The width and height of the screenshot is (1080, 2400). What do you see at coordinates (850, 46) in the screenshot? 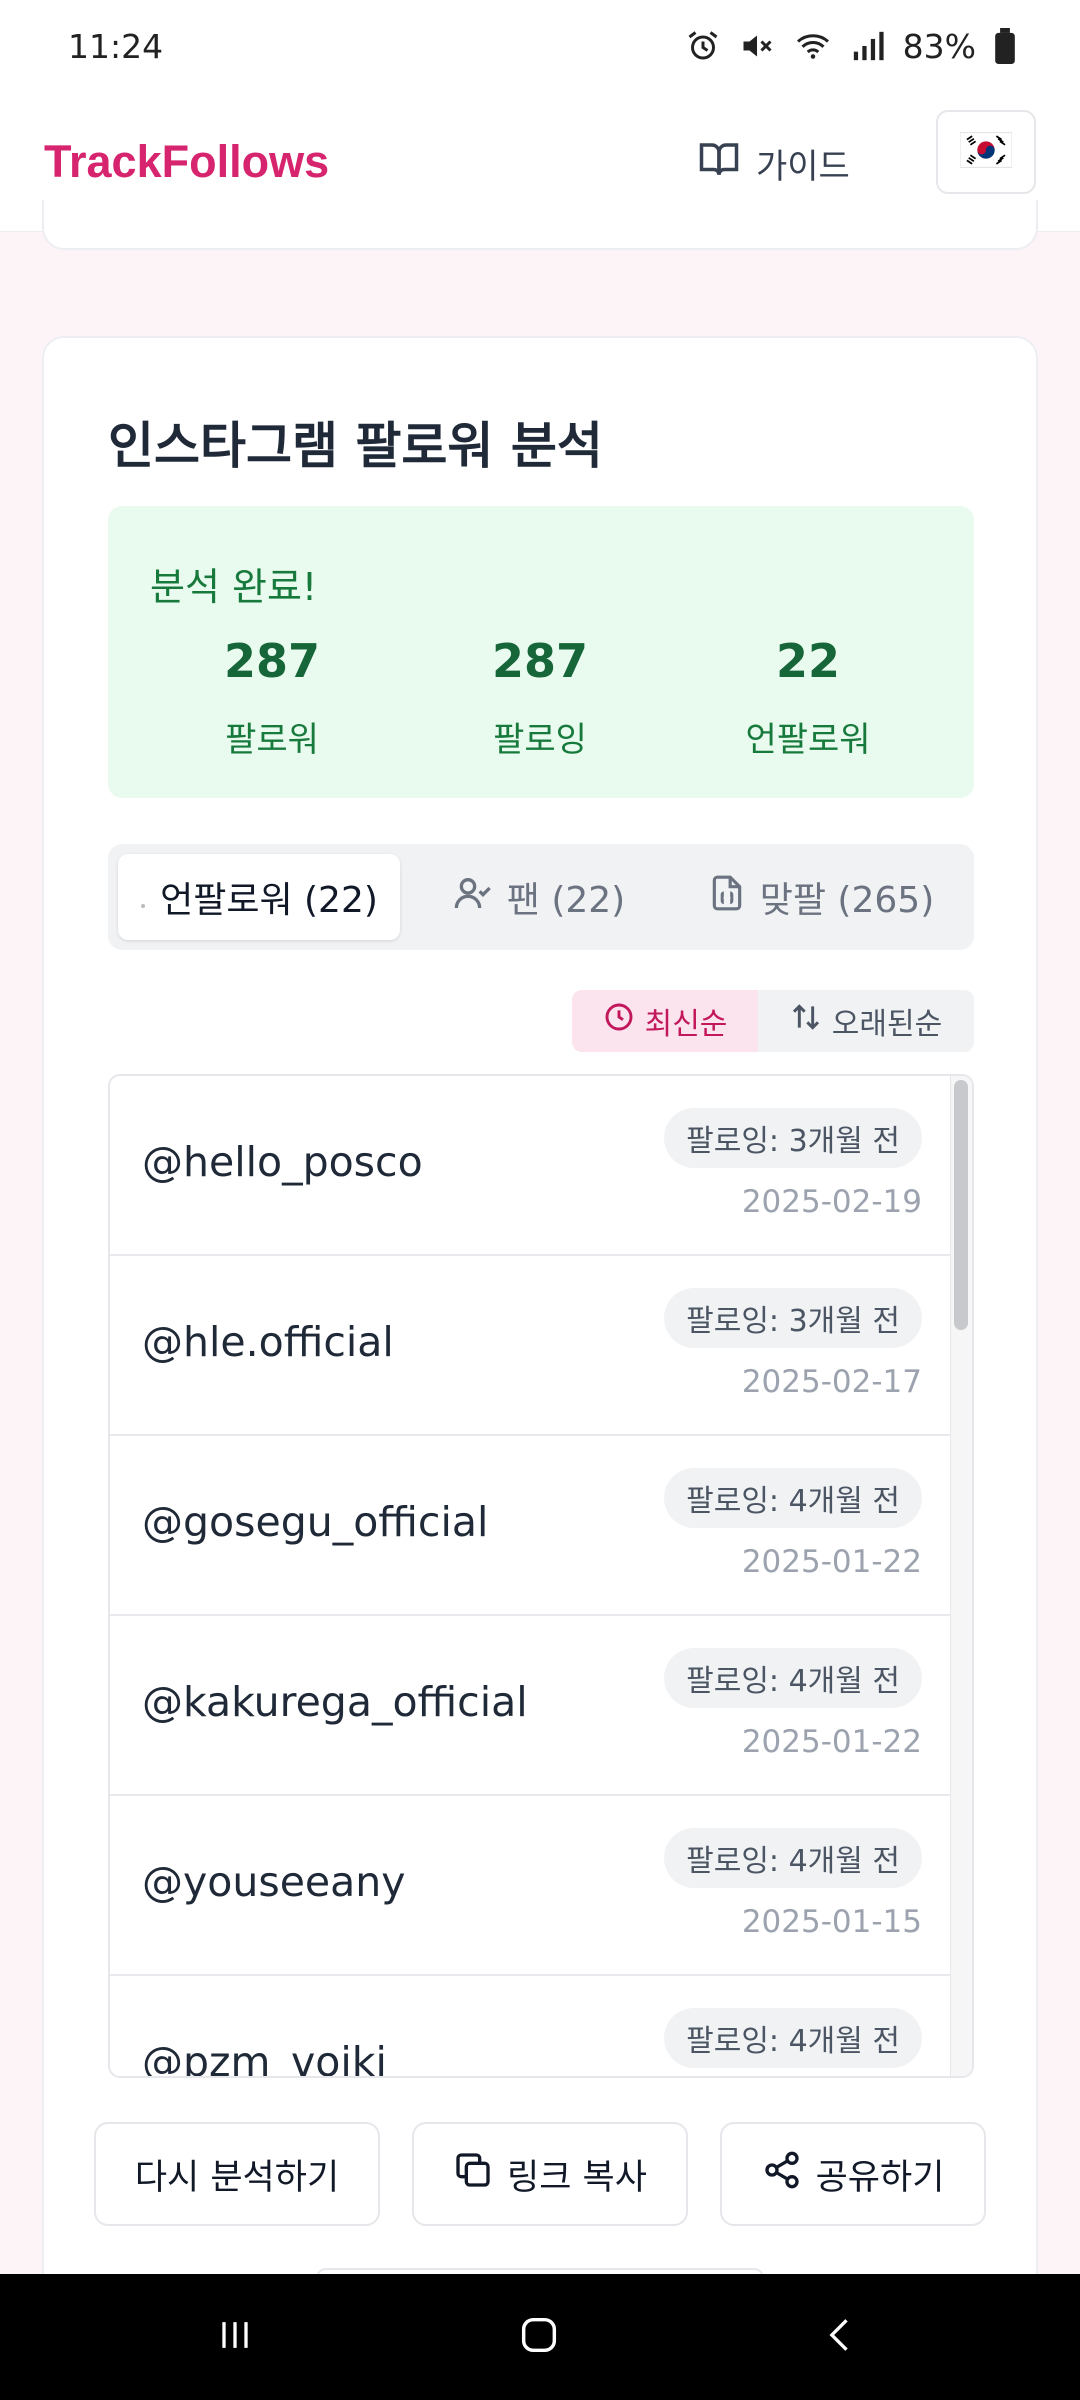
I see `status-icons: 83%` at bounding box center [850, 46].